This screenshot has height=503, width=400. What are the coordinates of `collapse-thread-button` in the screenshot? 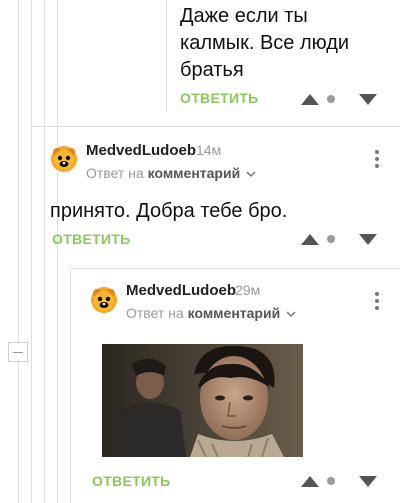 It's located at (18, 352).